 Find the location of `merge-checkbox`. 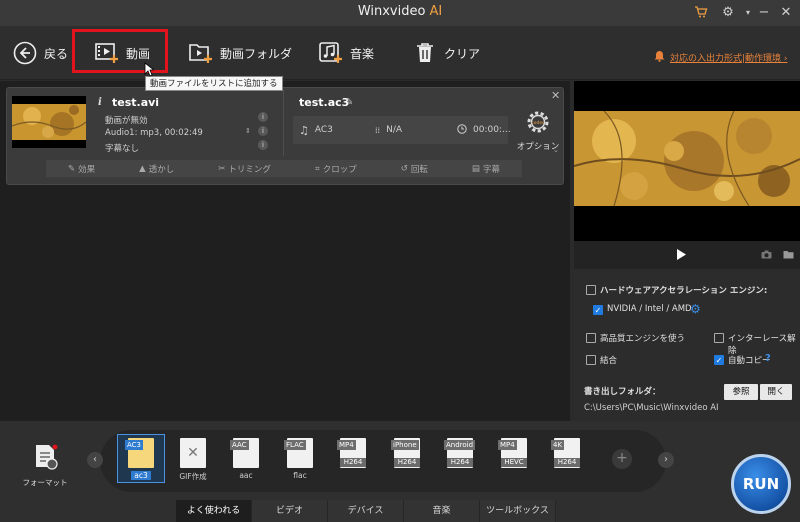

merge-checkbox is located at coordinates (591, 360).